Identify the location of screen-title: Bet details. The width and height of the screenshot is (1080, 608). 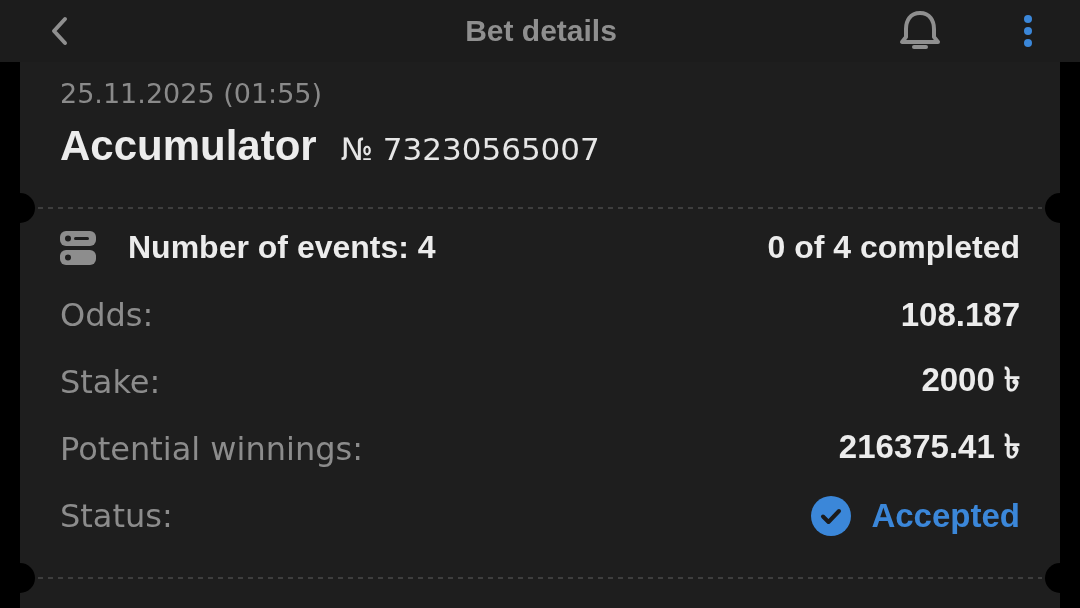
(541, 31).